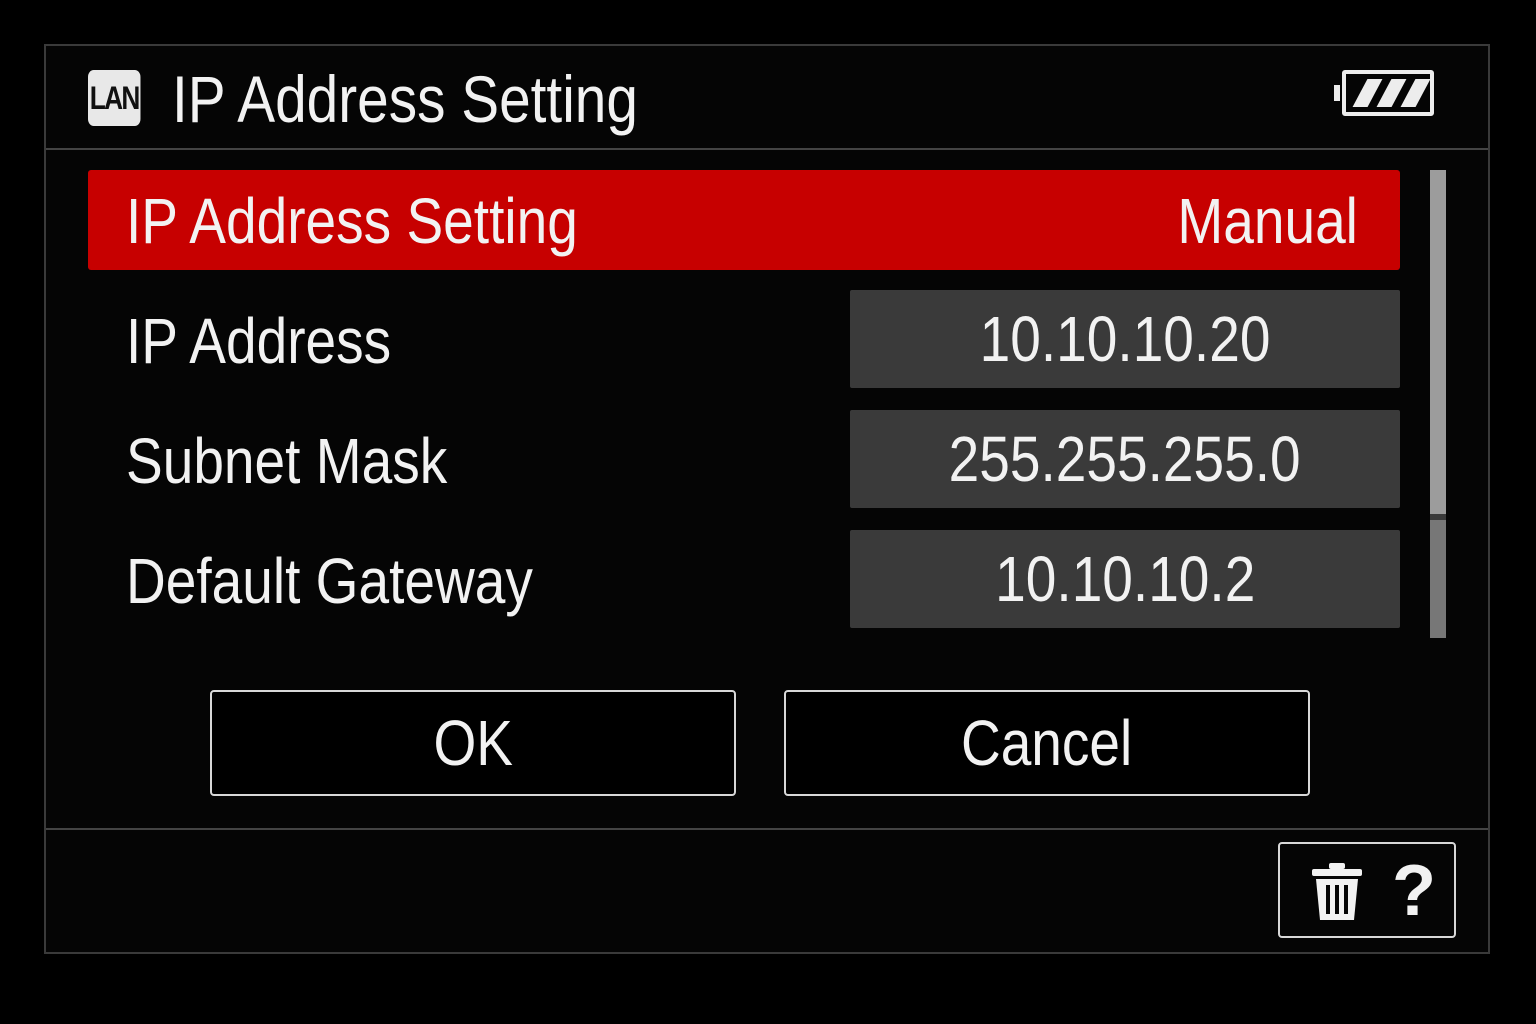 The image size is (1536, 1024). Describe the element at coordinates (1414, 891) in the screenshot. I see `help-icon: ?` at that location.